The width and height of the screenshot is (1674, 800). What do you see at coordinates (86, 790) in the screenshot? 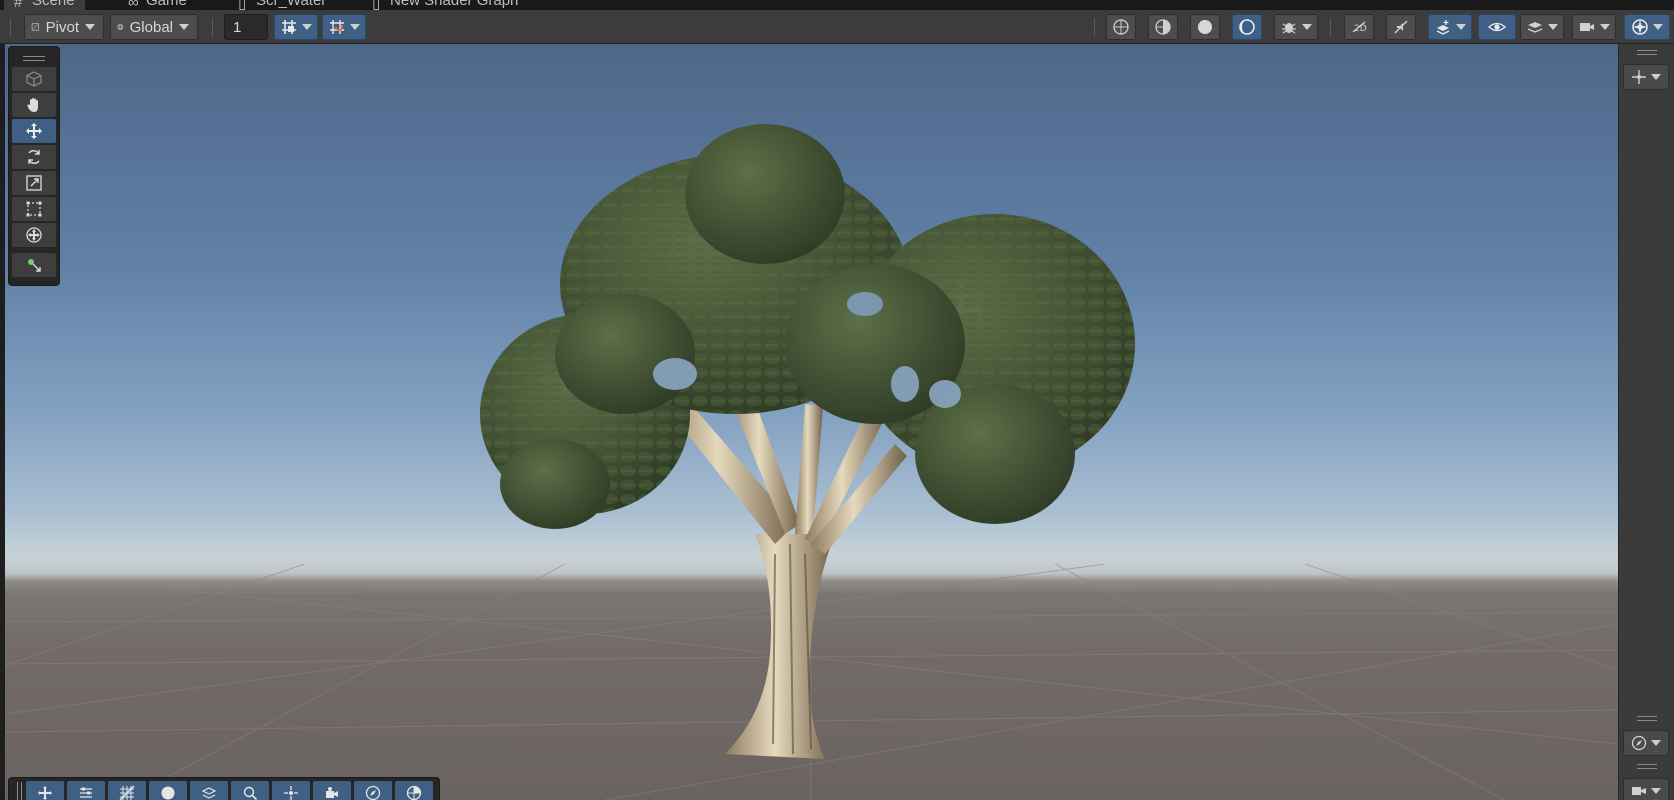
I see `tool-settings-button` at bounding box center [86, 790].